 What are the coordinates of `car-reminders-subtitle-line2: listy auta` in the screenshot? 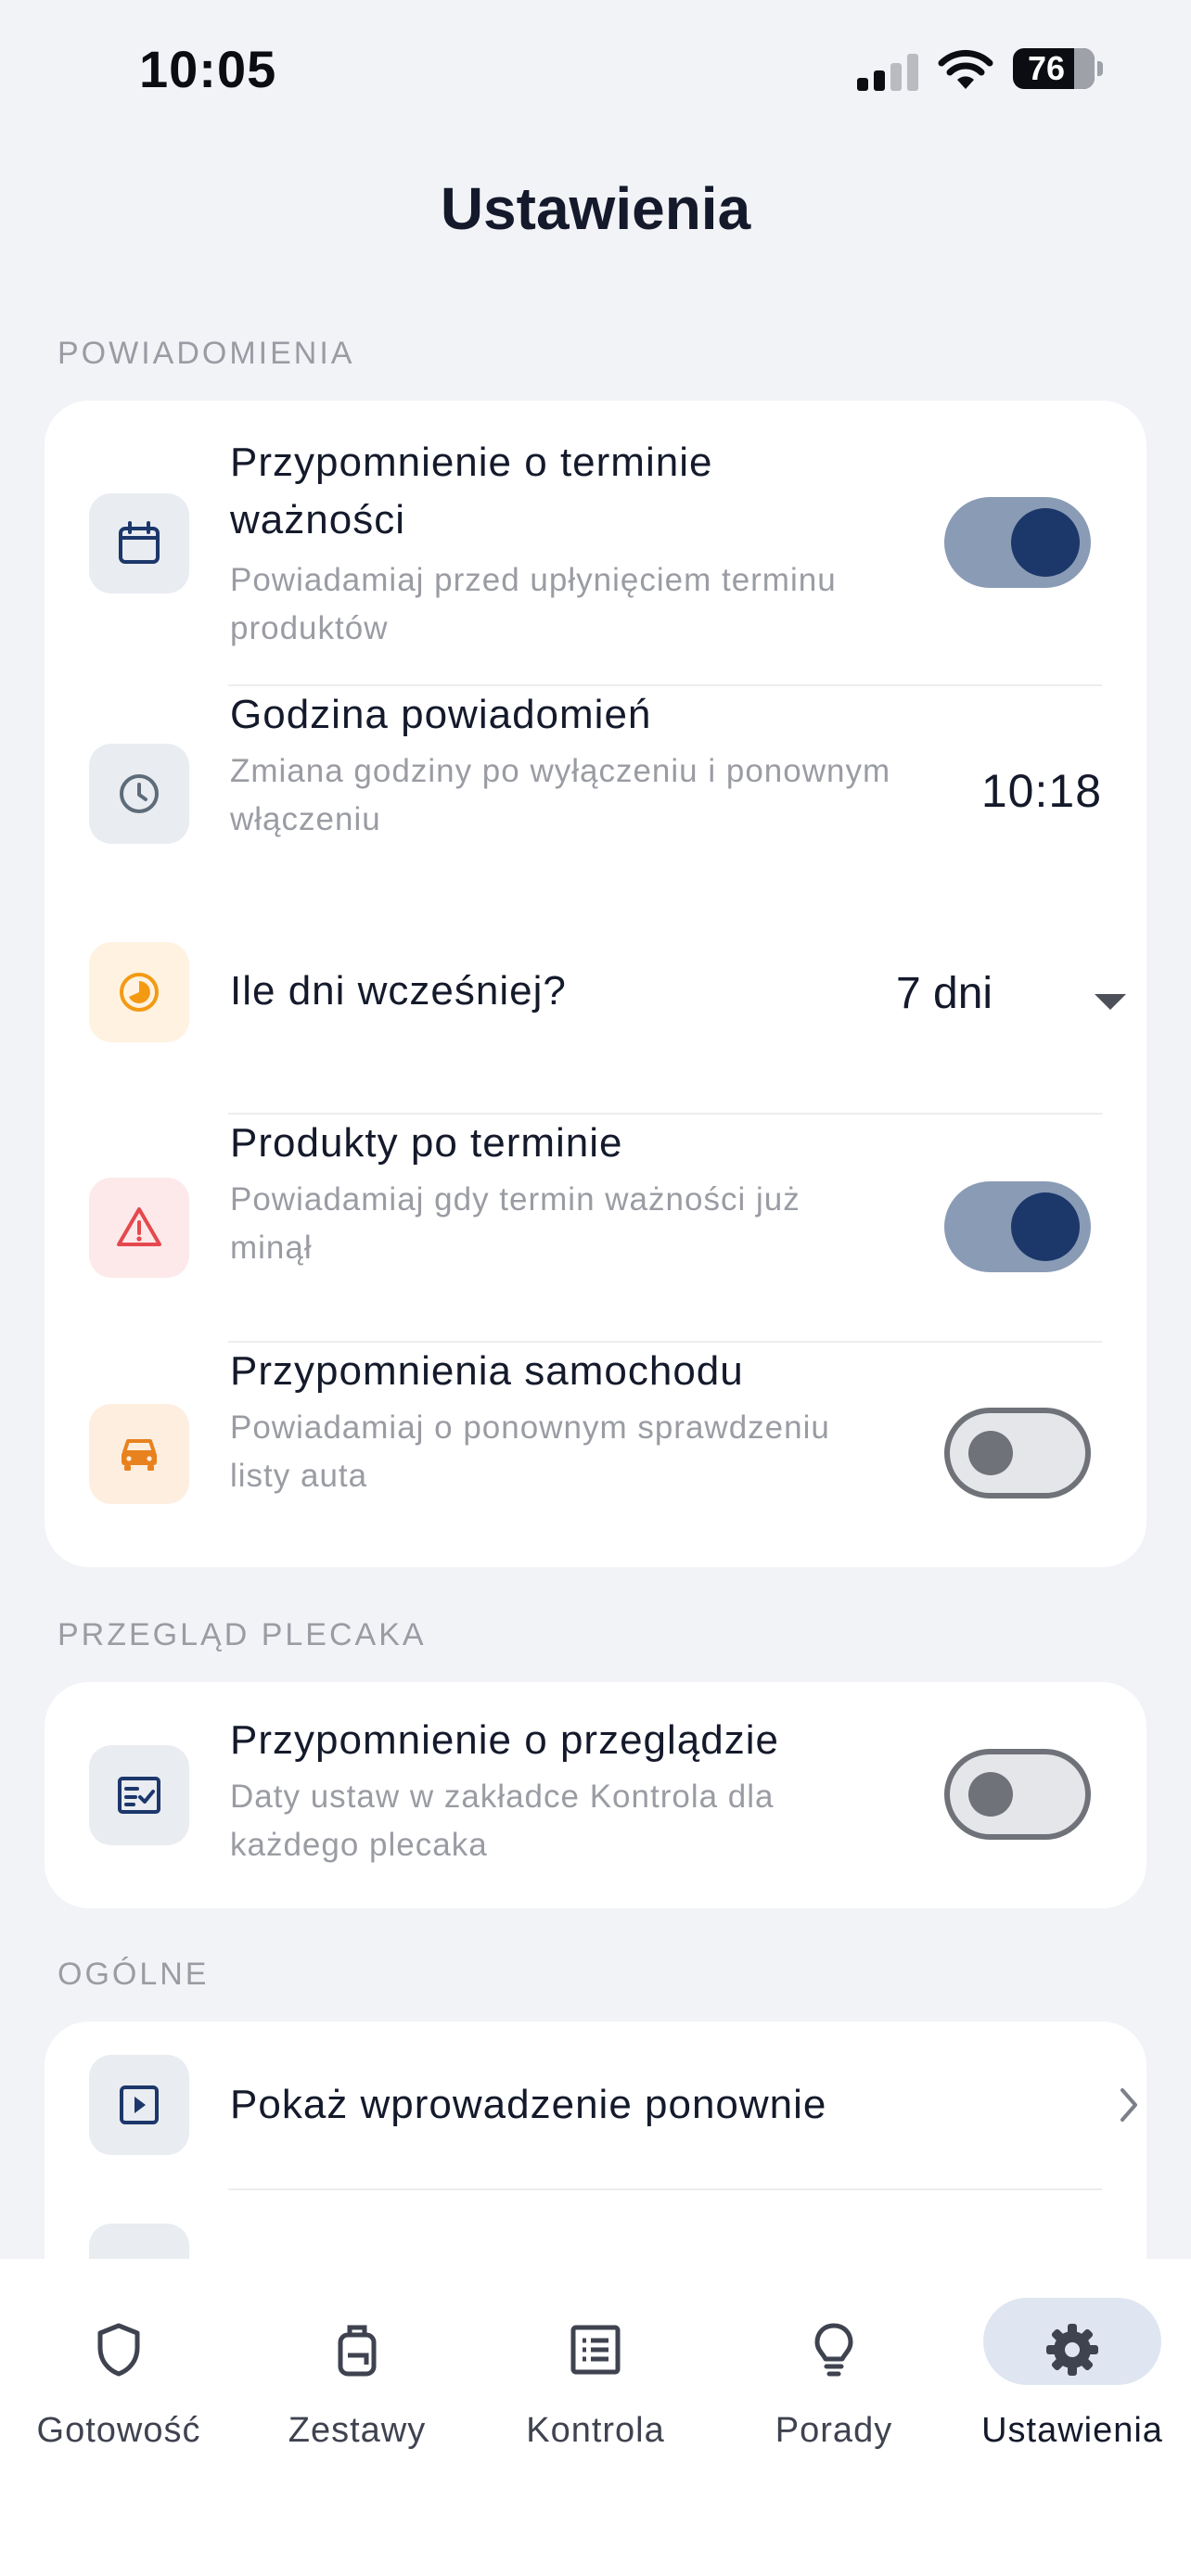 It's located at (299, 1476).